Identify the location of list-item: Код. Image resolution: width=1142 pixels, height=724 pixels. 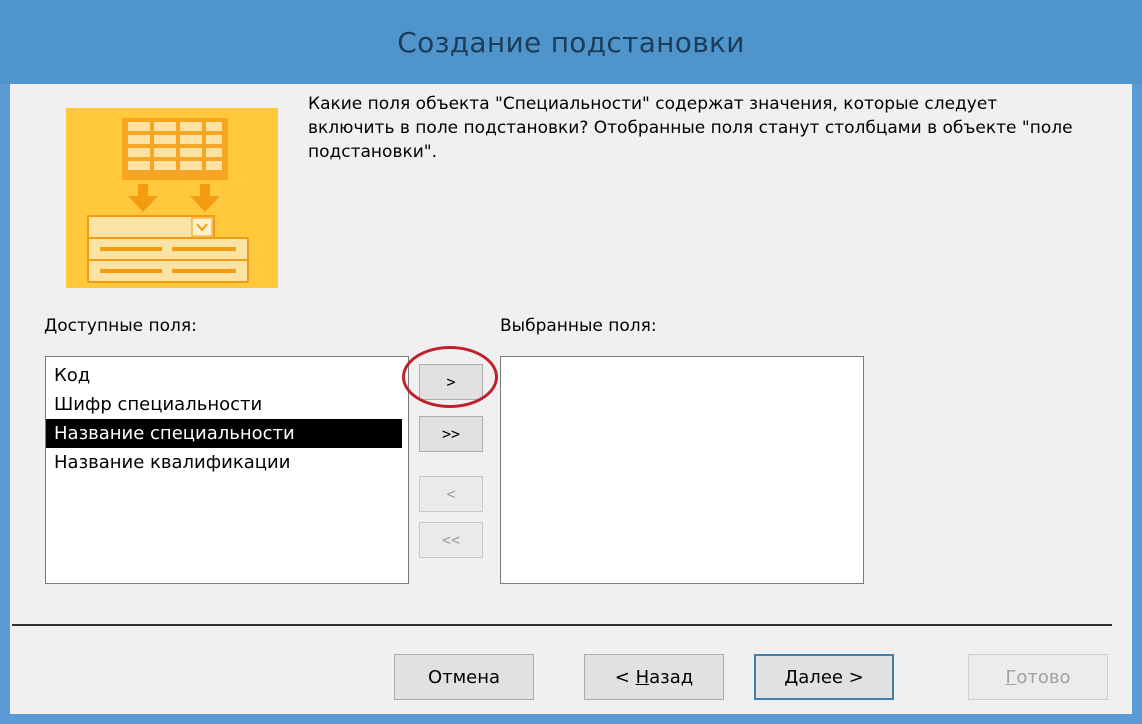
(227, 375).